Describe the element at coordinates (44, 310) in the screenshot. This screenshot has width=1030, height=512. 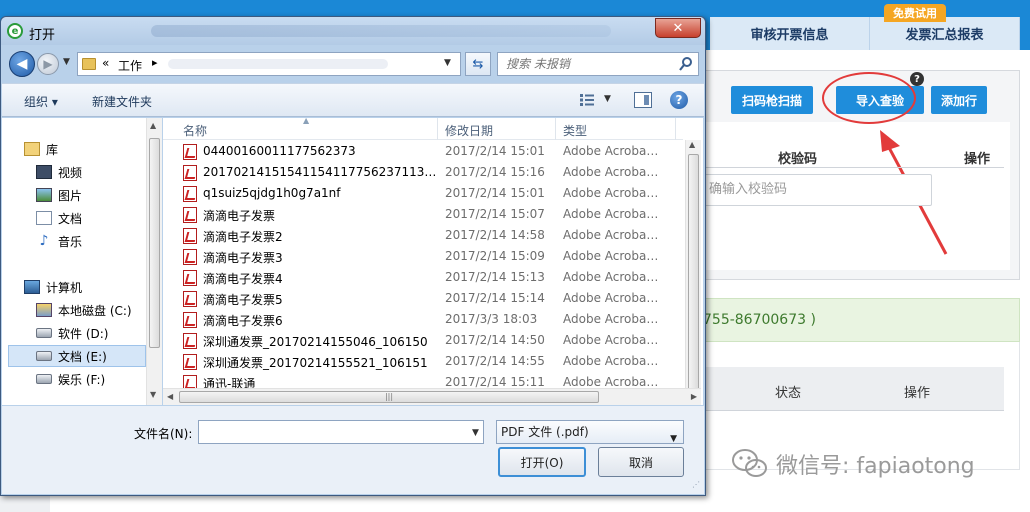
I see `system-drive-icon` at that location.